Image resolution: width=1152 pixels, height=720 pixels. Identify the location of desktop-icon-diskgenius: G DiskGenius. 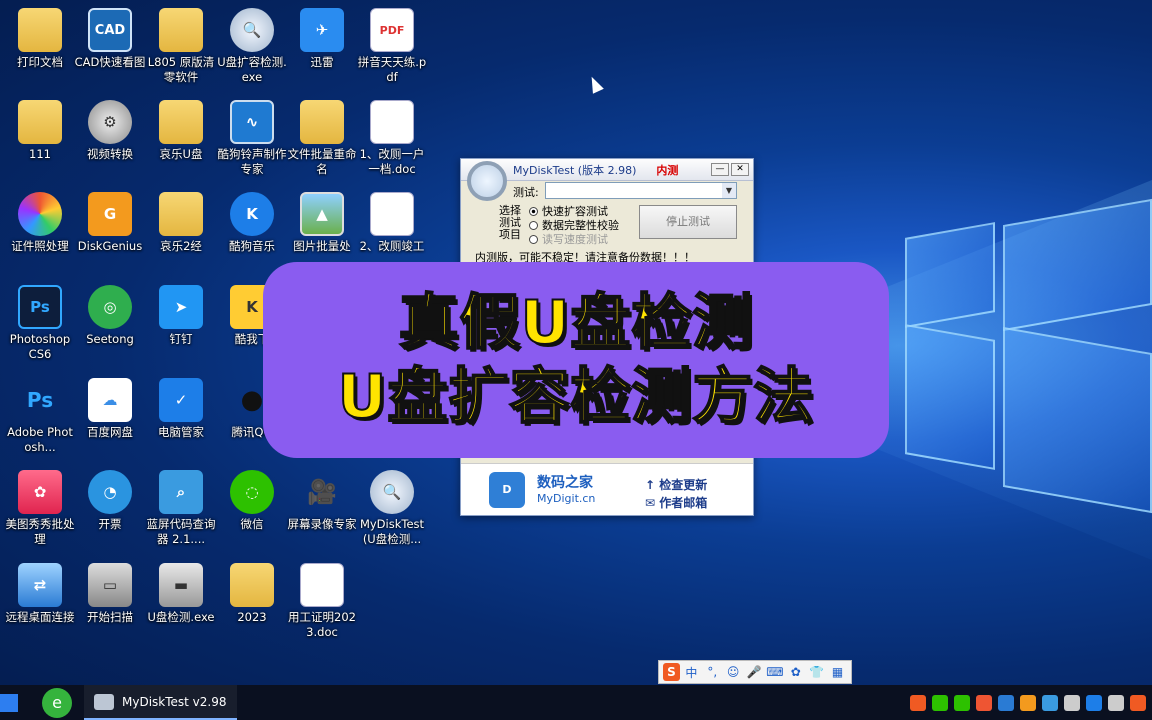
(110, 223).